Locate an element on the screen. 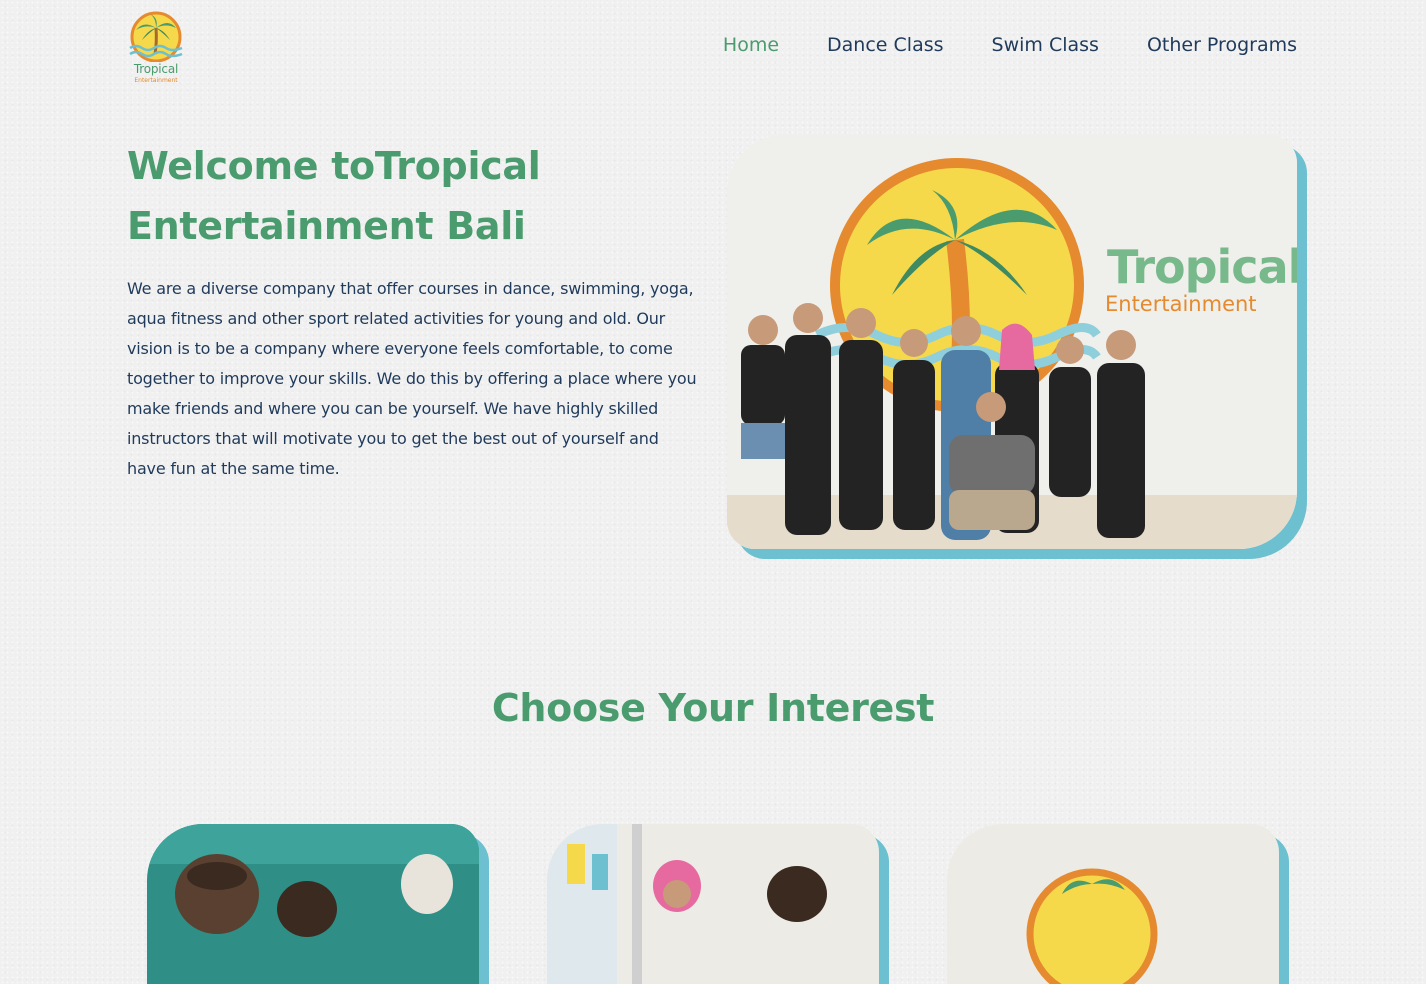  swim-photo-illustration is located at coordinates (313, 904).